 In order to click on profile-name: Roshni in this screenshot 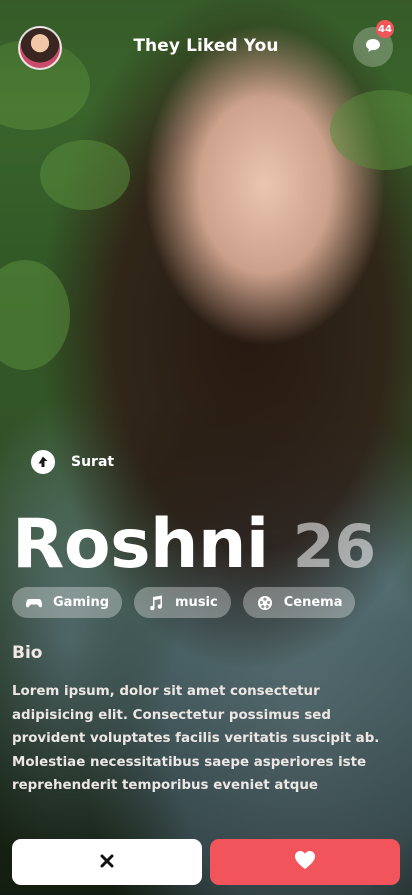, I will do `click(140, 544)`.